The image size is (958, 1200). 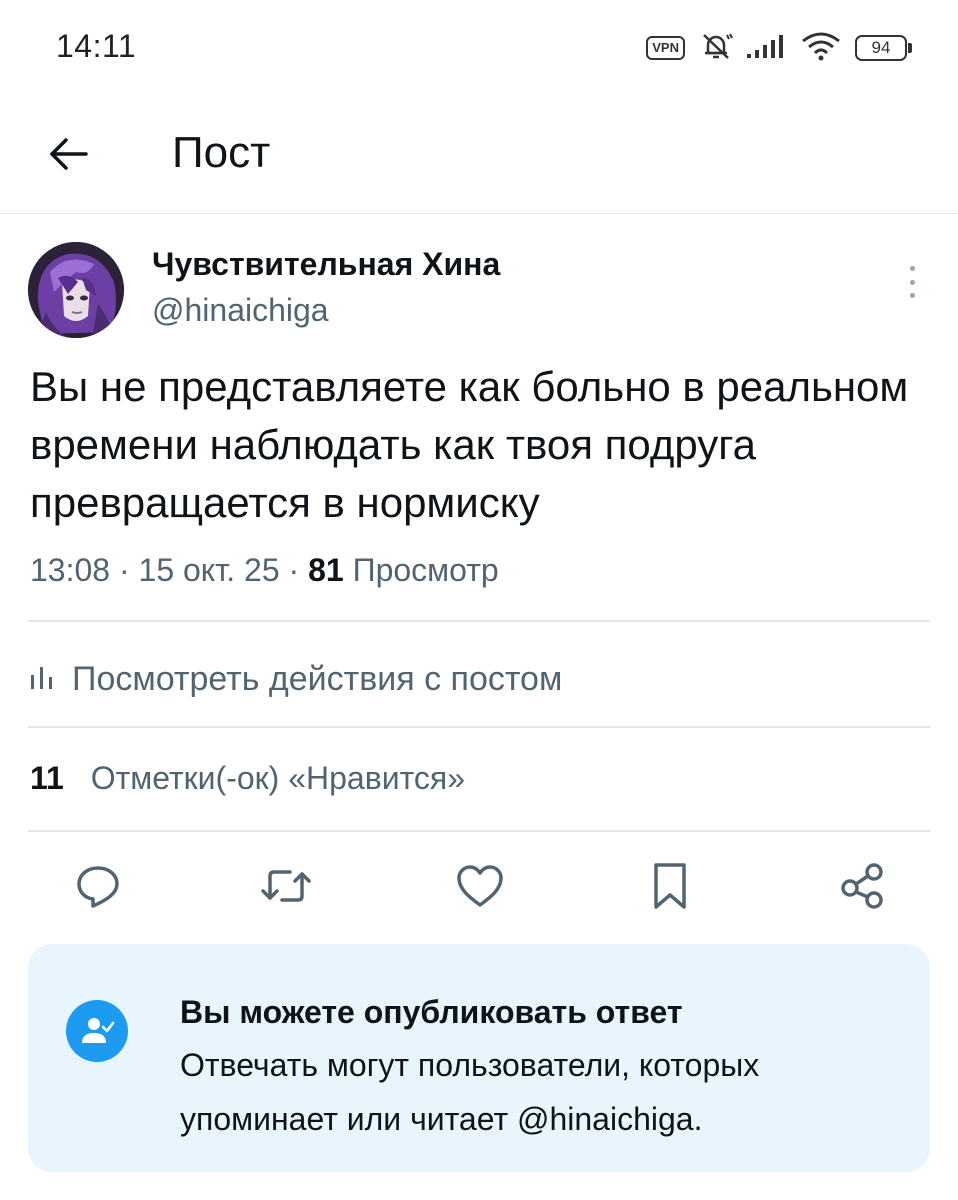 I want to click on more-options-button, so click(x=912, y=282).